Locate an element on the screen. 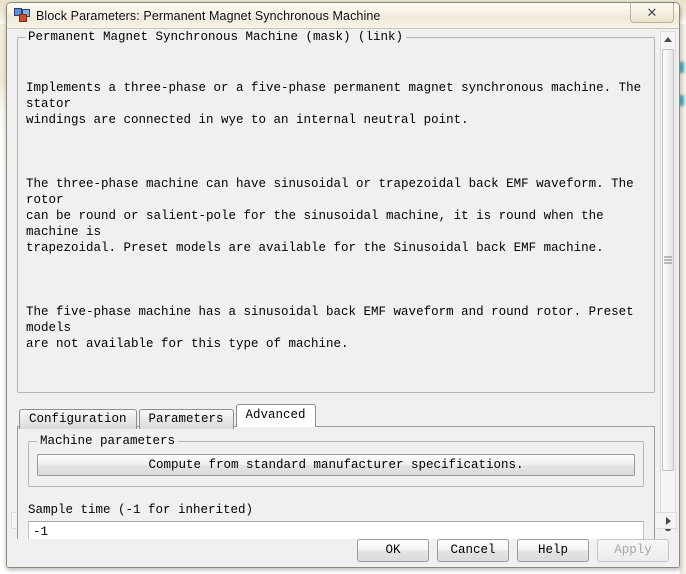 This screenshot has height=574, width=686. cancel-button: Cancel is located at coordinates (473, 550).